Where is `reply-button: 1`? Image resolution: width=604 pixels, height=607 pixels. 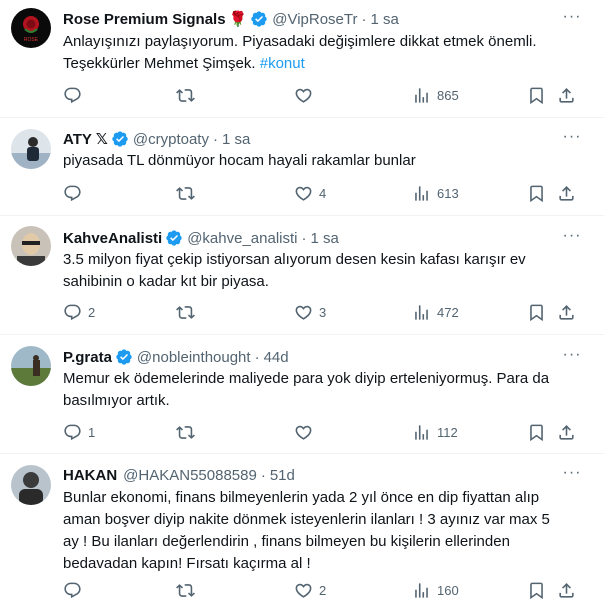
reply-button: 1 is located at coordinates (79, 432).